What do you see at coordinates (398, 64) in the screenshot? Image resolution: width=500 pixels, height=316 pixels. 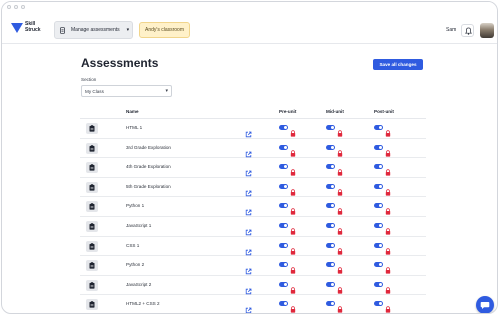 I see `save-all-changes-button: Save all changes` at bounding box center [398, 64].